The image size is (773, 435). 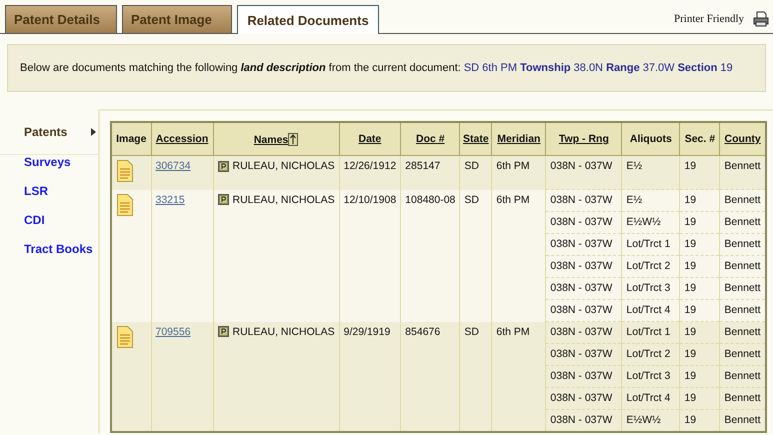 What do you see at coordinates (598, 68) in the screenshot?
I see `land-description-link: SD 6th PM Township 38.0N Range 37.0W Section 19` at bounding box center [598, 68].